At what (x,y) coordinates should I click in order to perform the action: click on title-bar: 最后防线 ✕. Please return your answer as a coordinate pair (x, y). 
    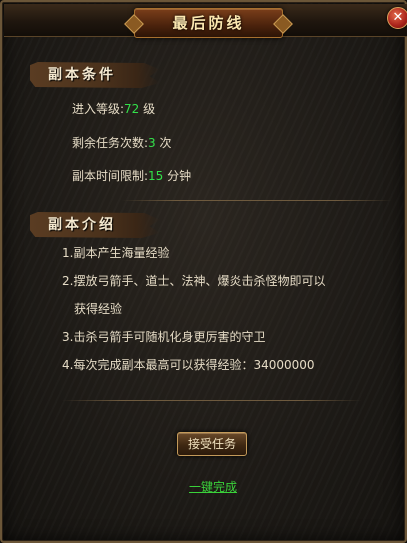
    Looking at the image, I should click on (205, 21).